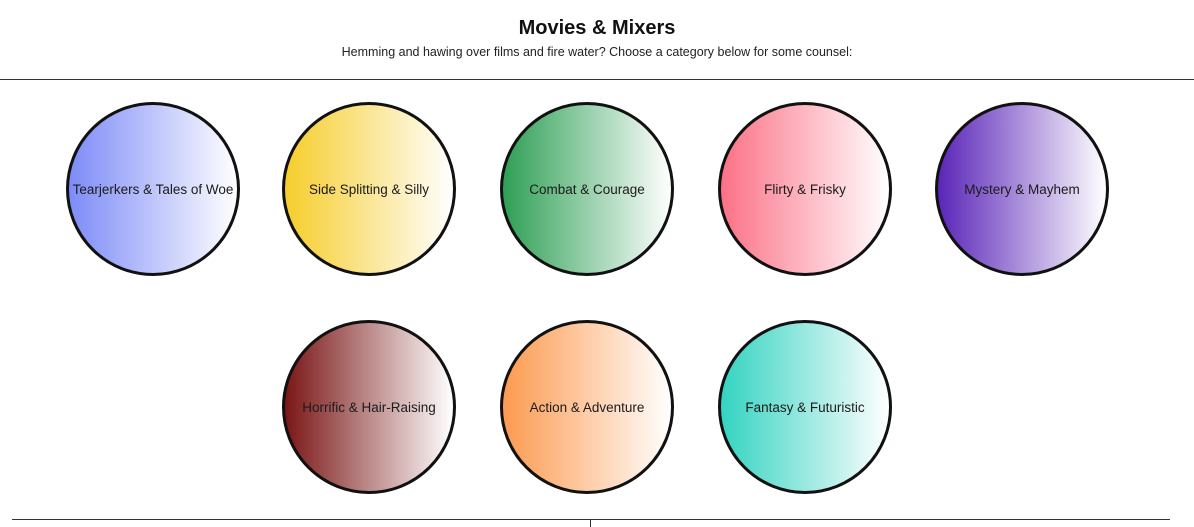 This screenshot has width=1194, height=527. I want to click on category-label: Flirty & Frisky, so click(805, 189).